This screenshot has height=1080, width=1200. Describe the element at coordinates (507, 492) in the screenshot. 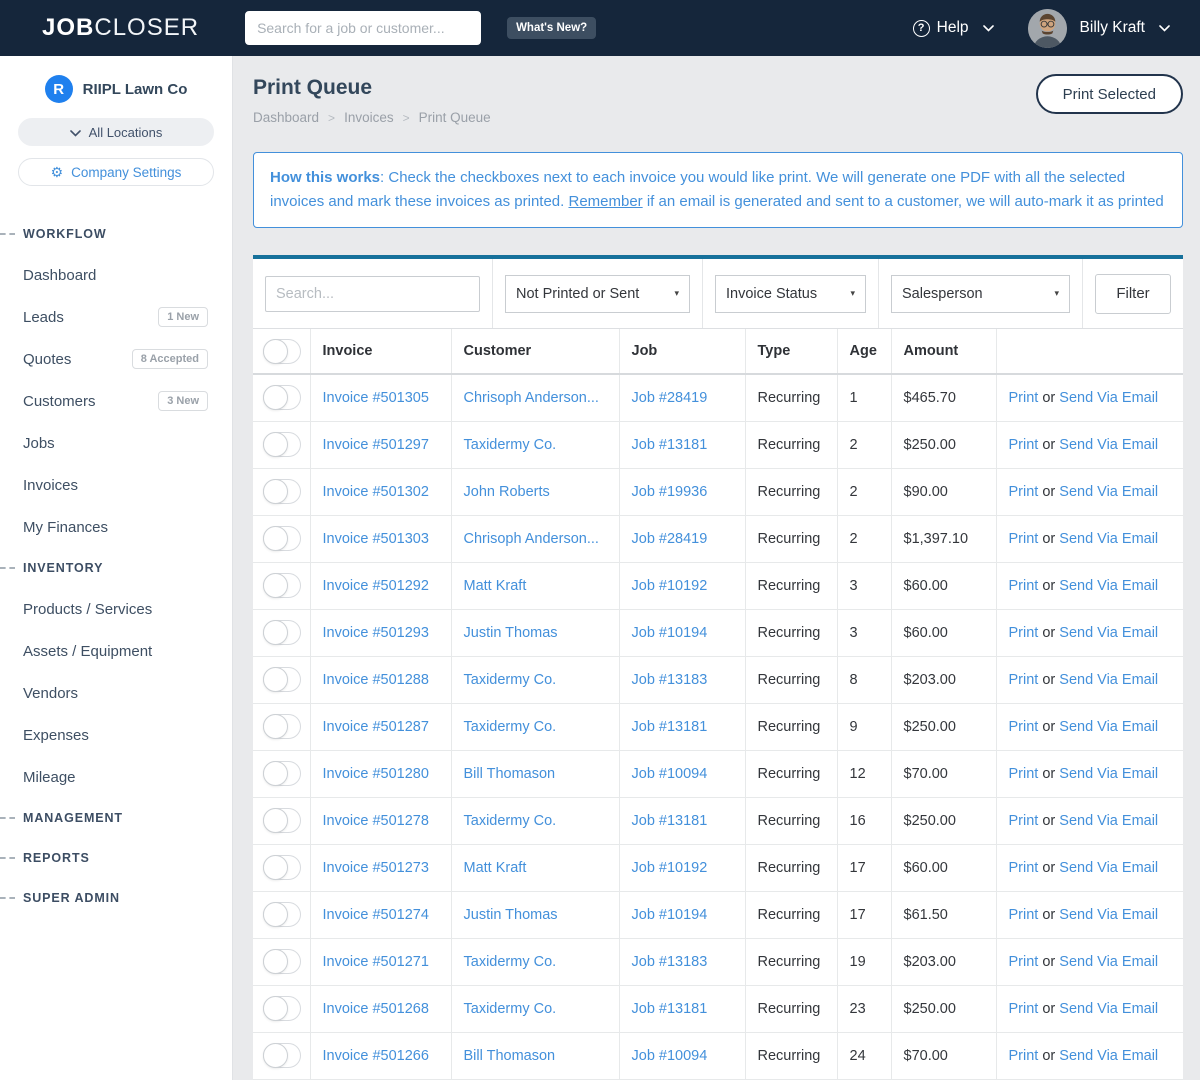

I see `customer-link: John Roberts` at that location.